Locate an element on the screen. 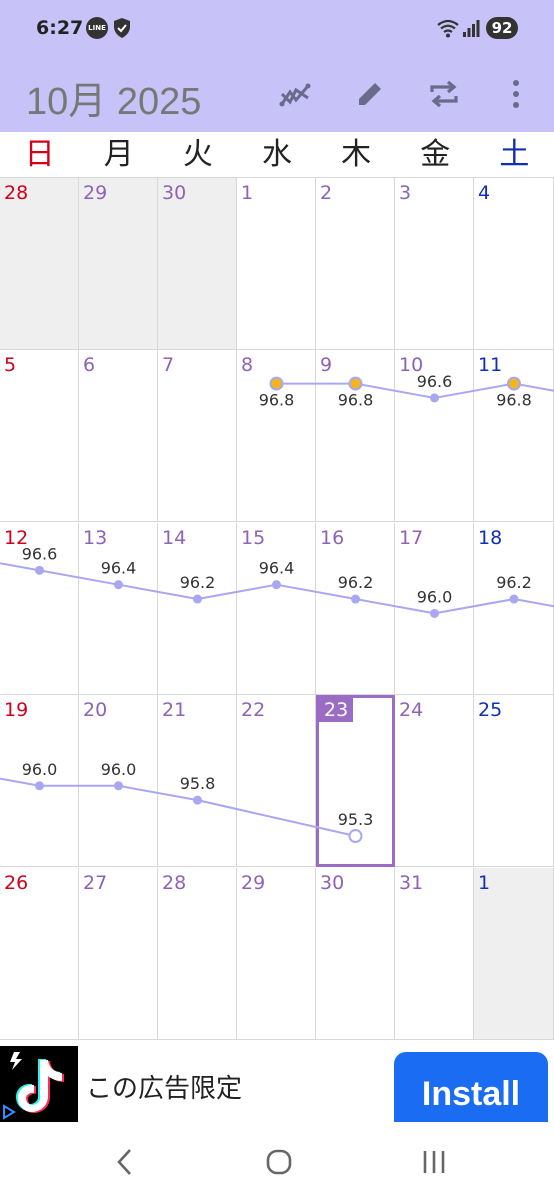 The image size is (554, 1200). day-cell: 25 is located at coordinates (514, 781).